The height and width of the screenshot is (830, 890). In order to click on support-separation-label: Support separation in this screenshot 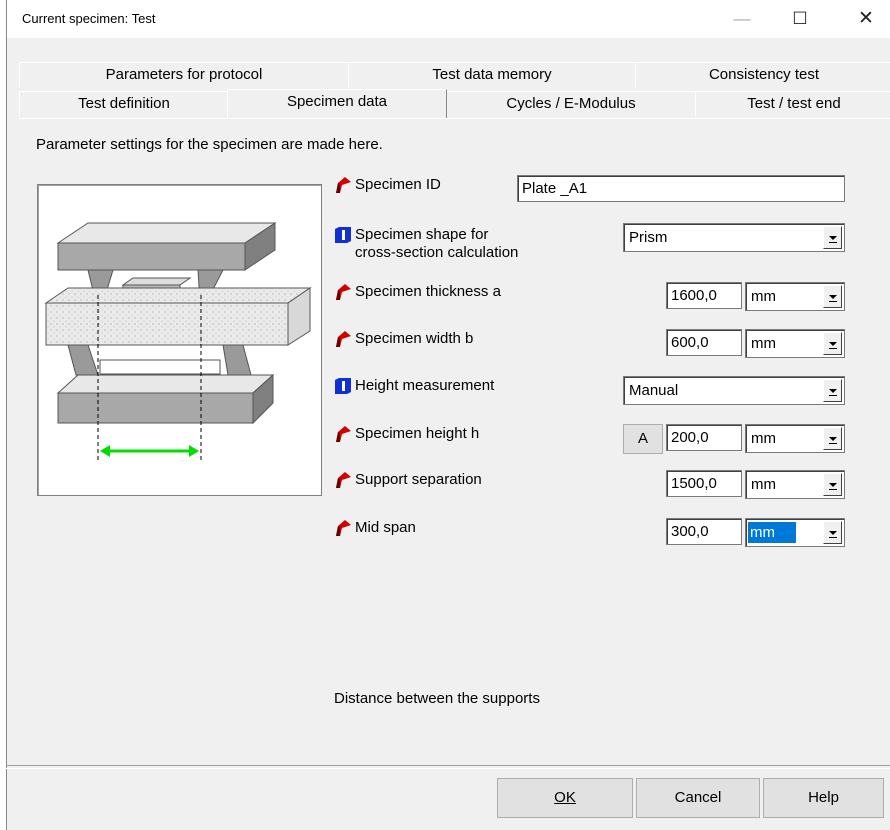, I will do `click(408, 482)`.